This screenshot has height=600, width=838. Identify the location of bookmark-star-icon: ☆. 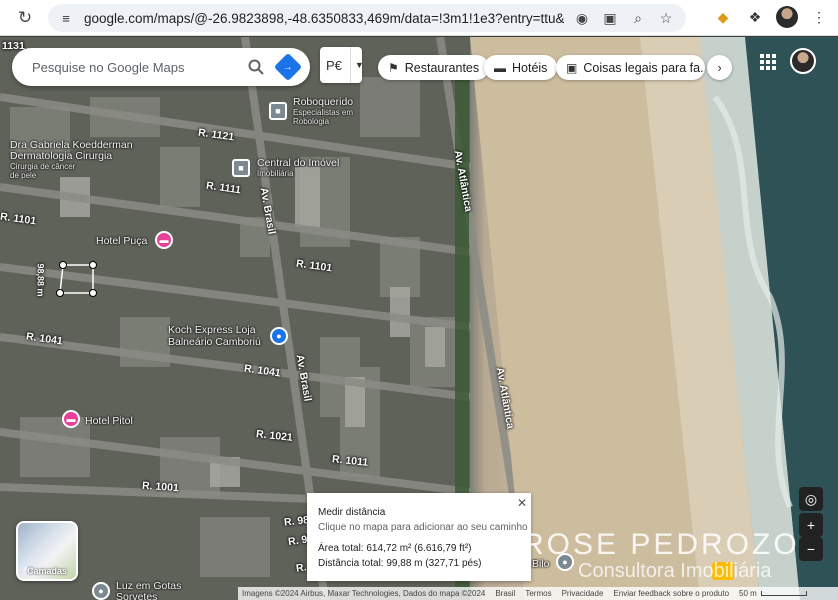
(666, 18).